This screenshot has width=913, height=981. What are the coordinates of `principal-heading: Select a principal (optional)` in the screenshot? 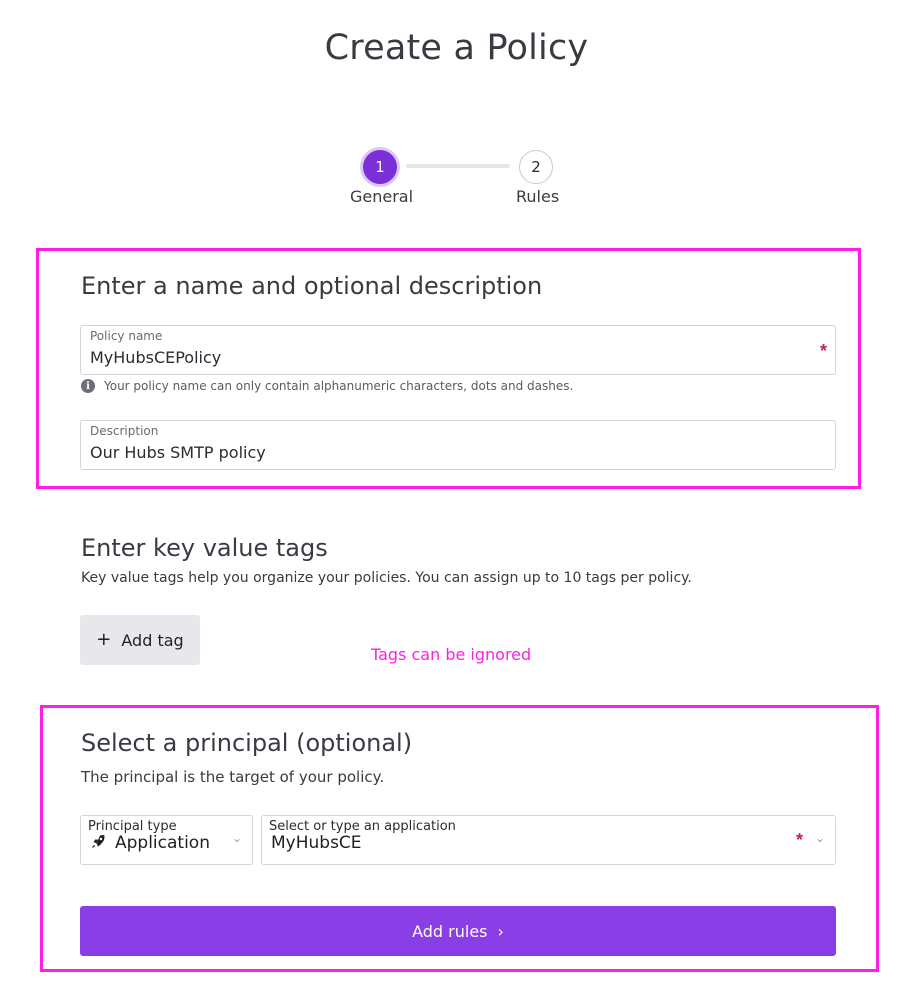 It's located at (247, 743).